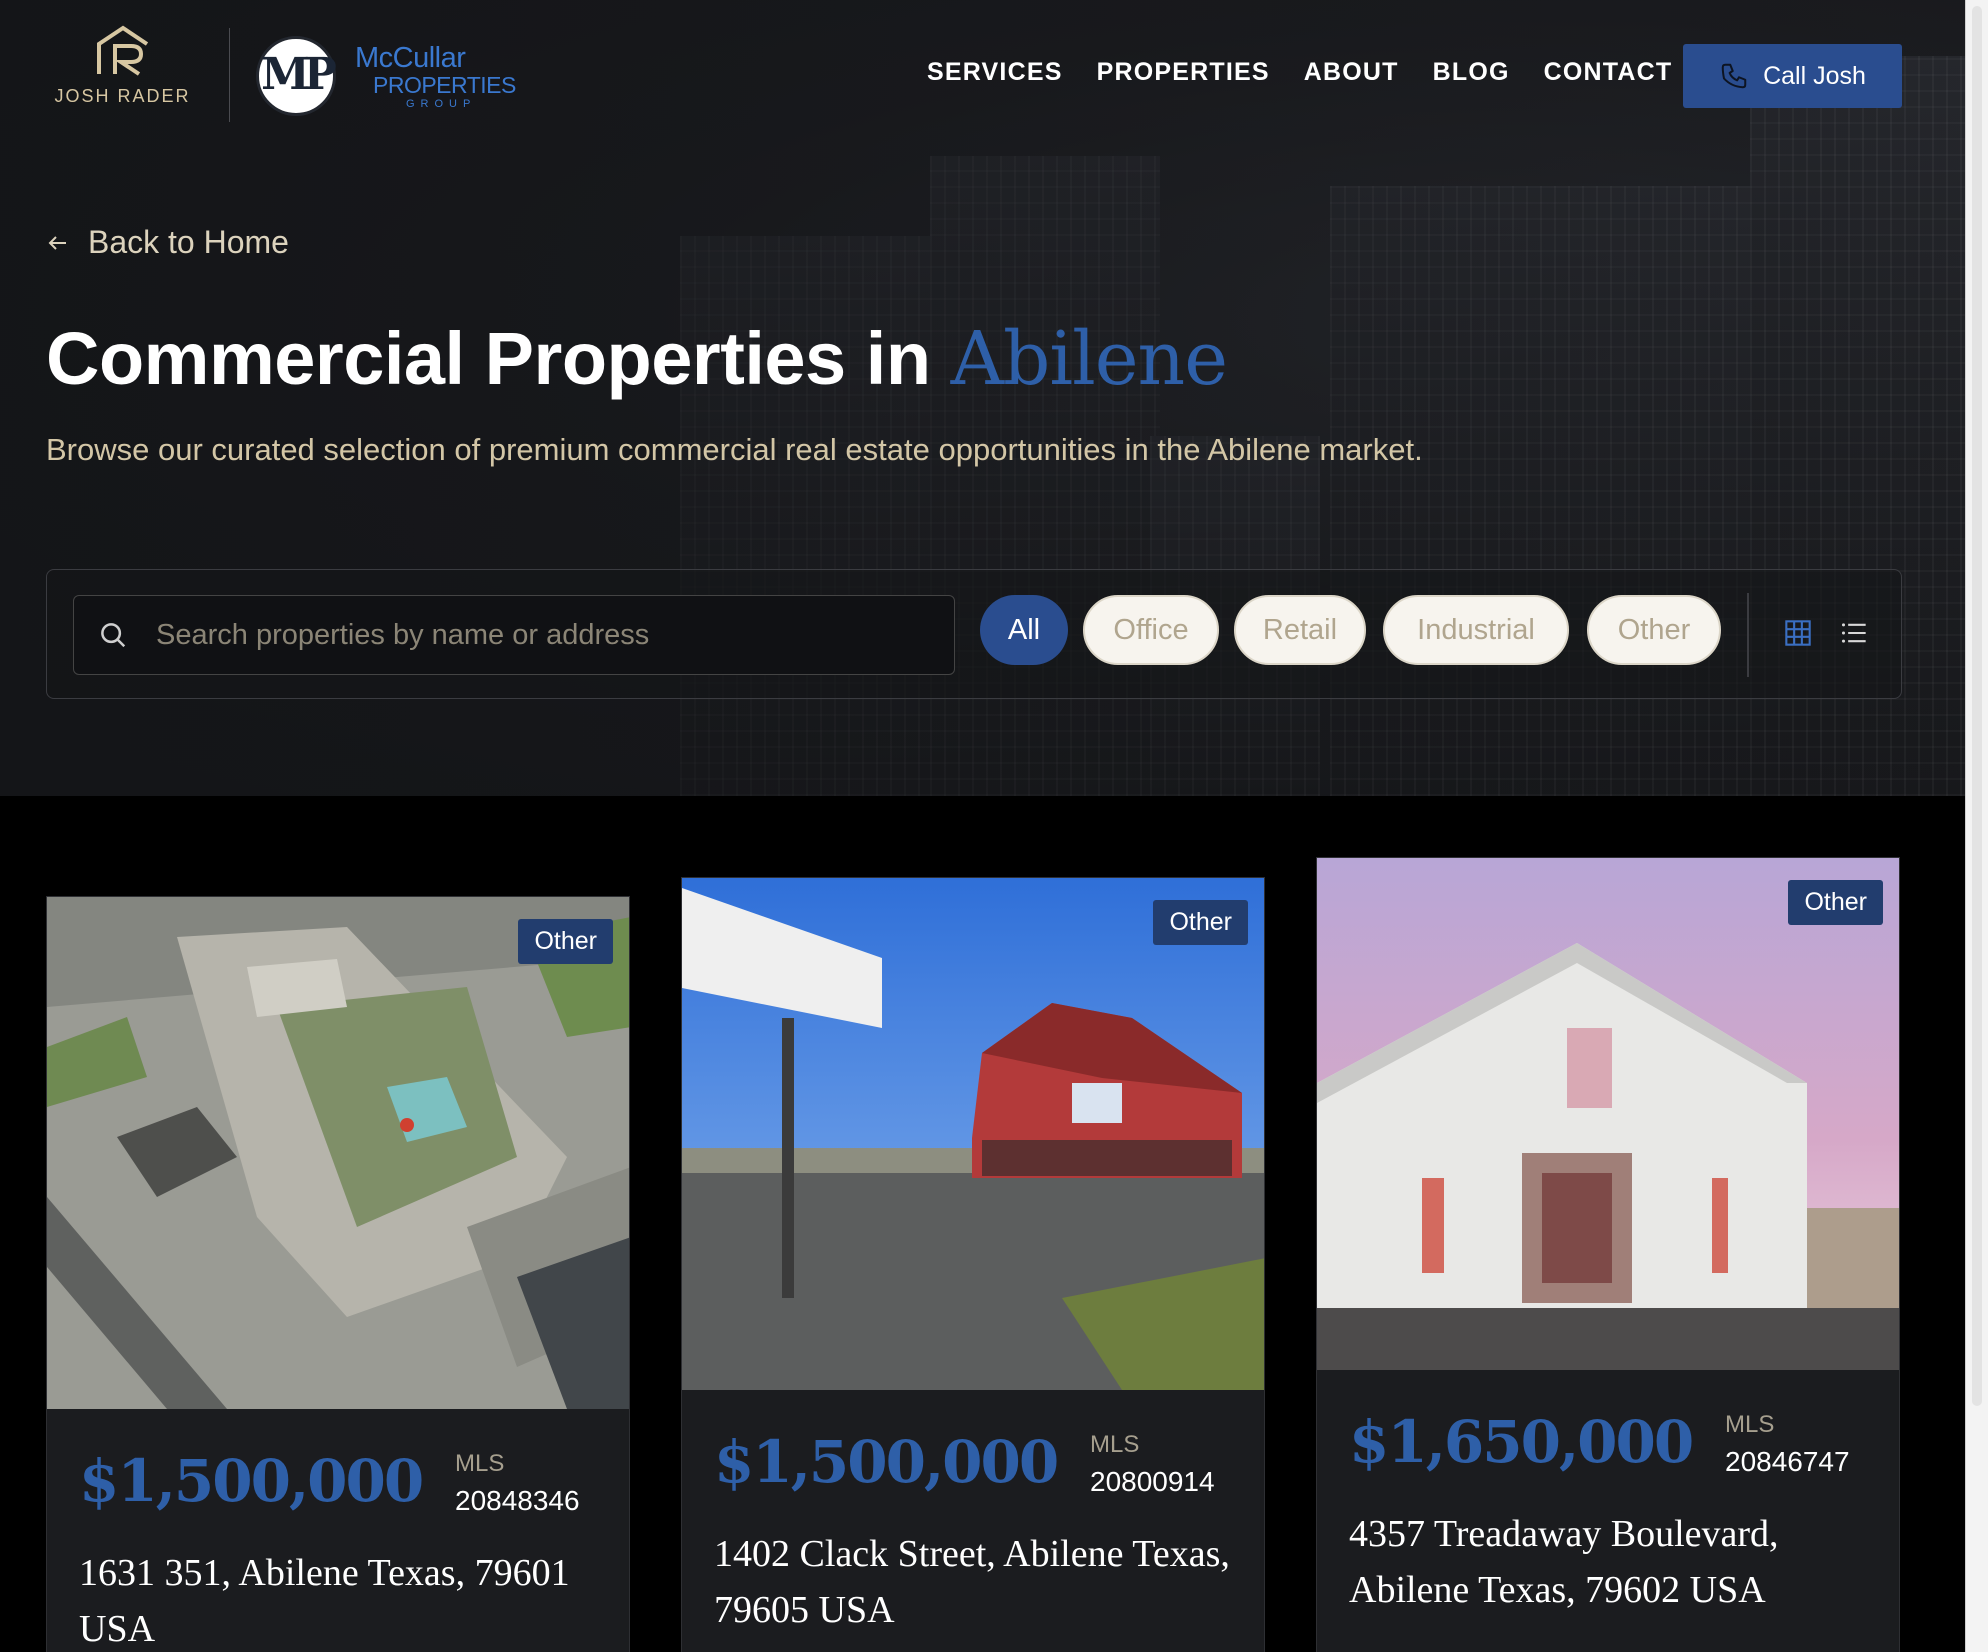 This screenshot has width=1988, height=1652. Describe the element at coordinates (122, 96) in the screenshot. I see `josh-rader-wordmark: JOSH RADER` at that location.